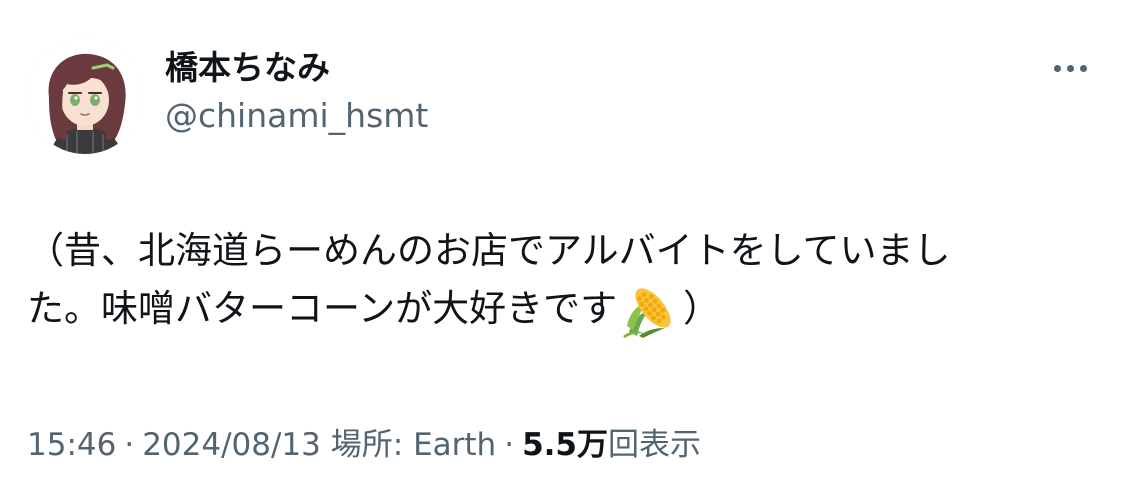  I want to click on tweet-text-line-2: た。味噌バターコーンが大好きです ）, so click(562, 309).